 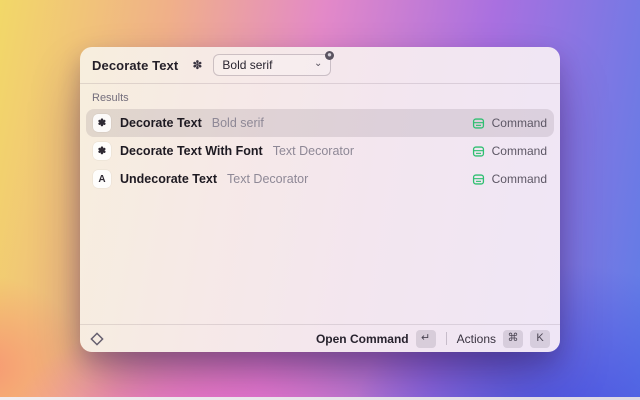 What do you see at coordinates (330, 55) in the screenshot?
I see `info-badge-icon` at bounding box center [330, 55].